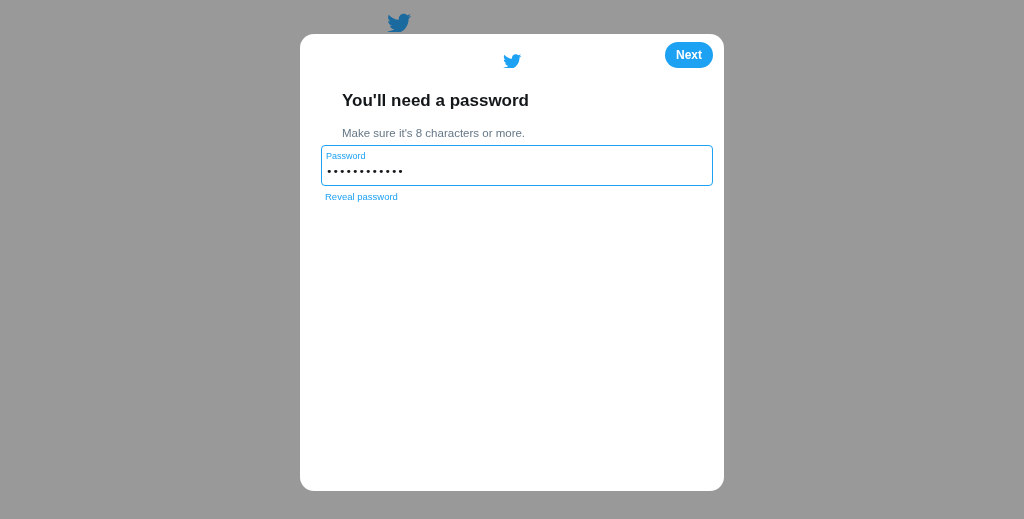 The width and height of the screenshot is (1024, 519). I want to click on reveal-password-link: Reveal password, so click(361, 196).